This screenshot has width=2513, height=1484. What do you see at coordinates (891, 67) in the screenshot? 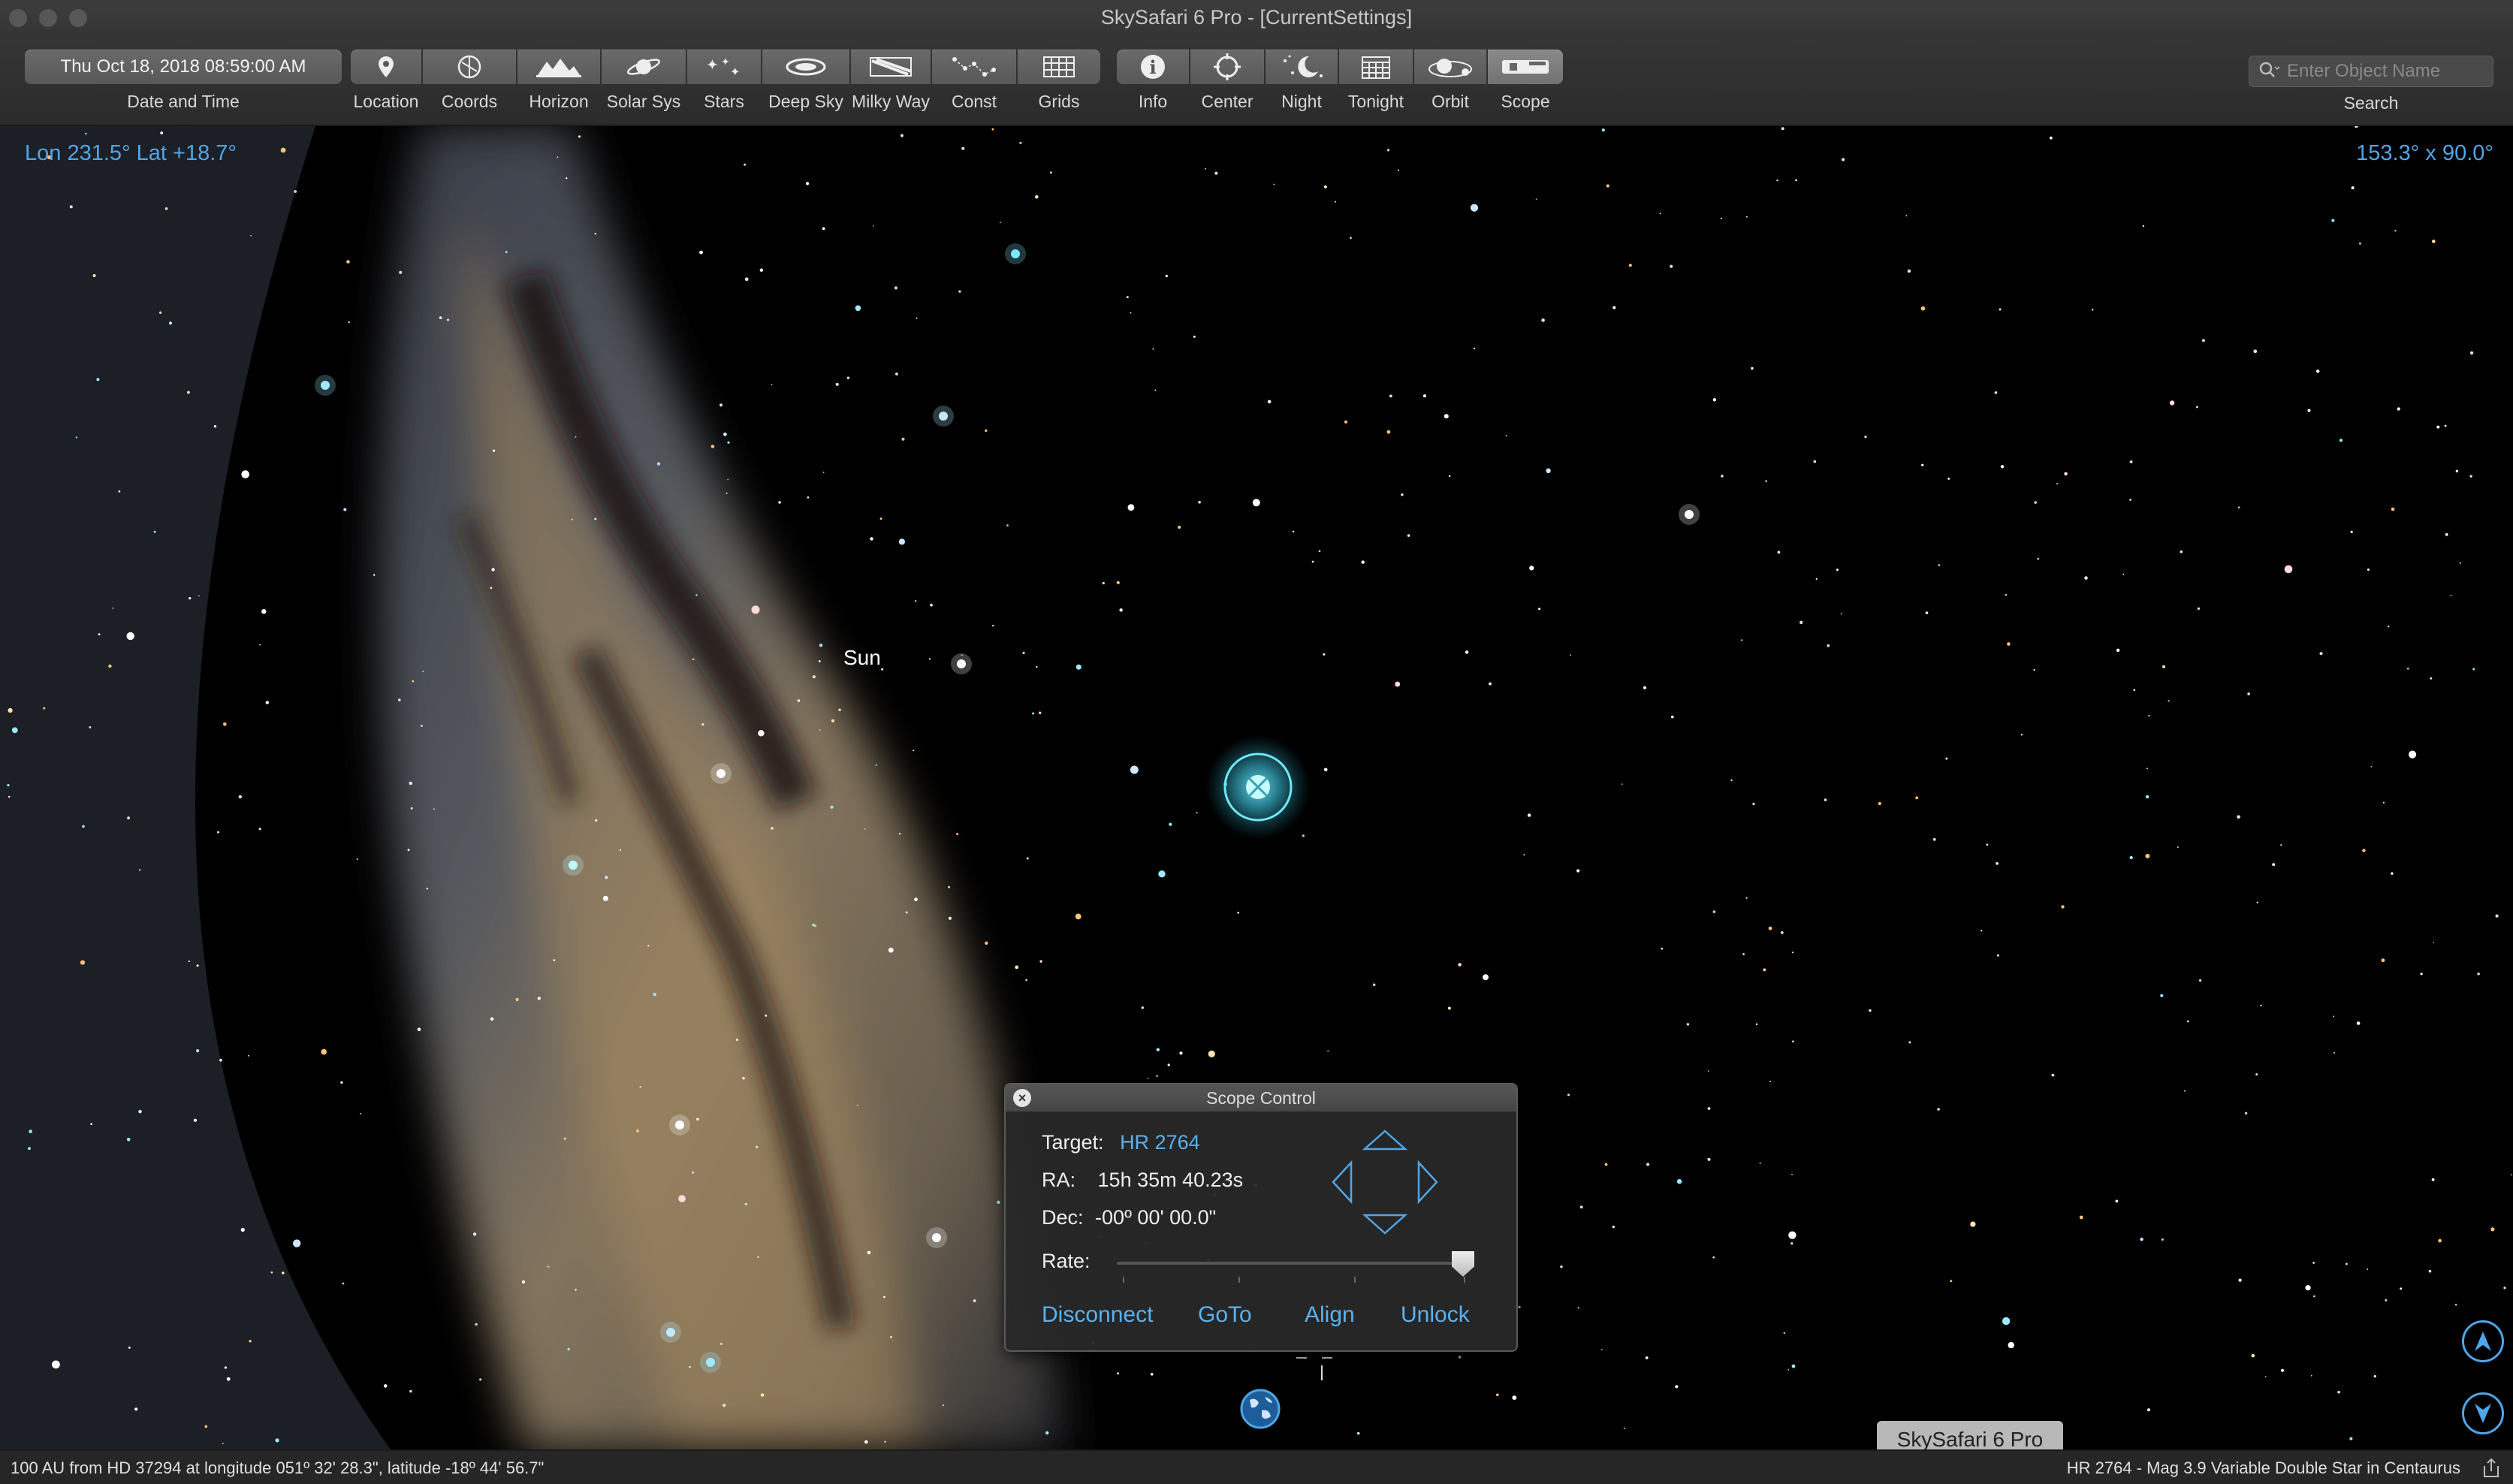
I see `milky-way-icon` at bounding box center [891, 67].